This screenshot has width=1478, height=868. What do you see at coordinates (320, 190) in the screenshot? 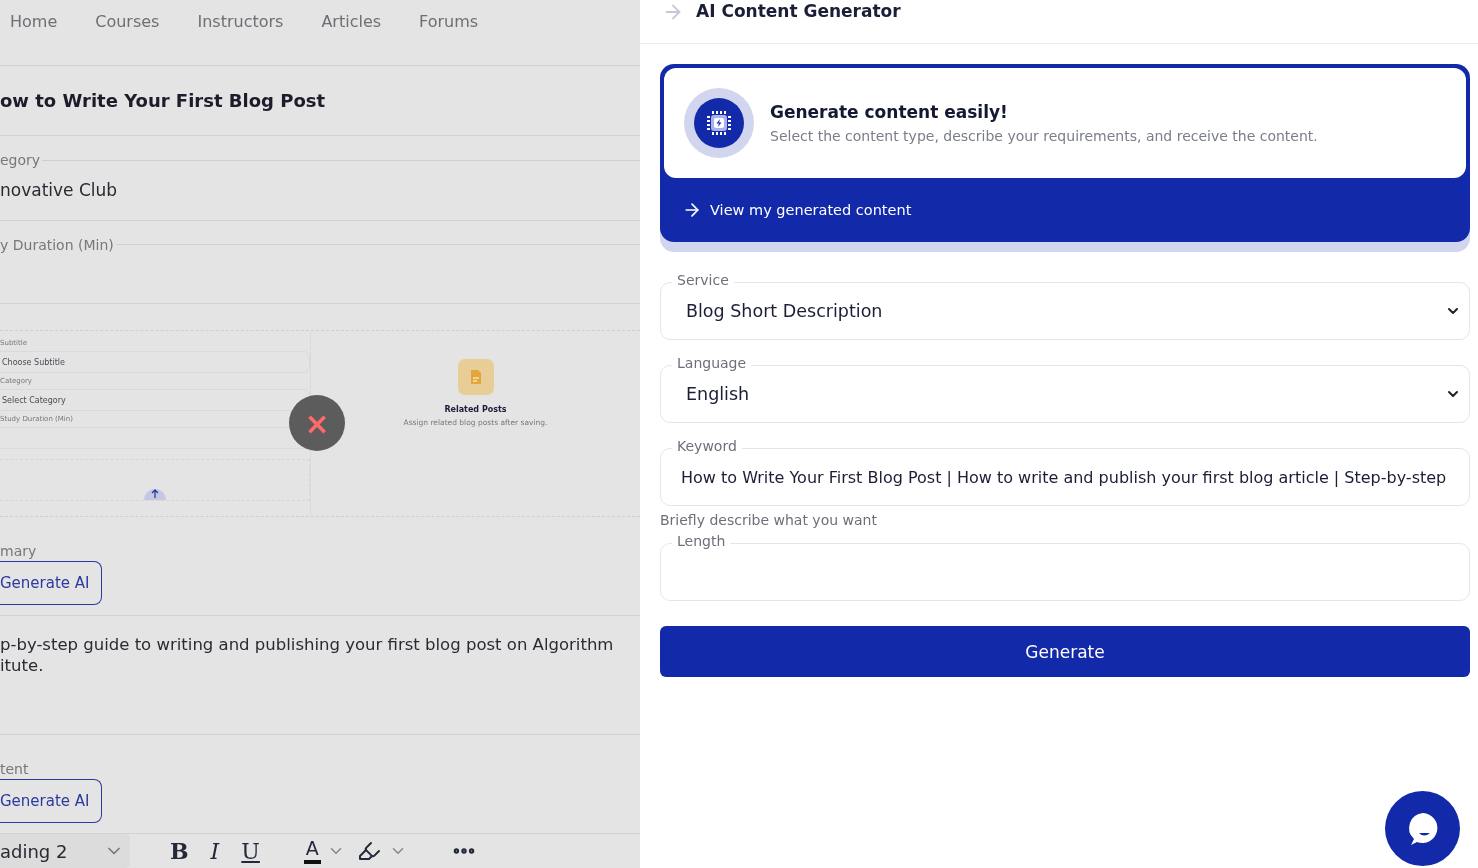
I see `field-value: novative Club` at bounding box center [320, 190].